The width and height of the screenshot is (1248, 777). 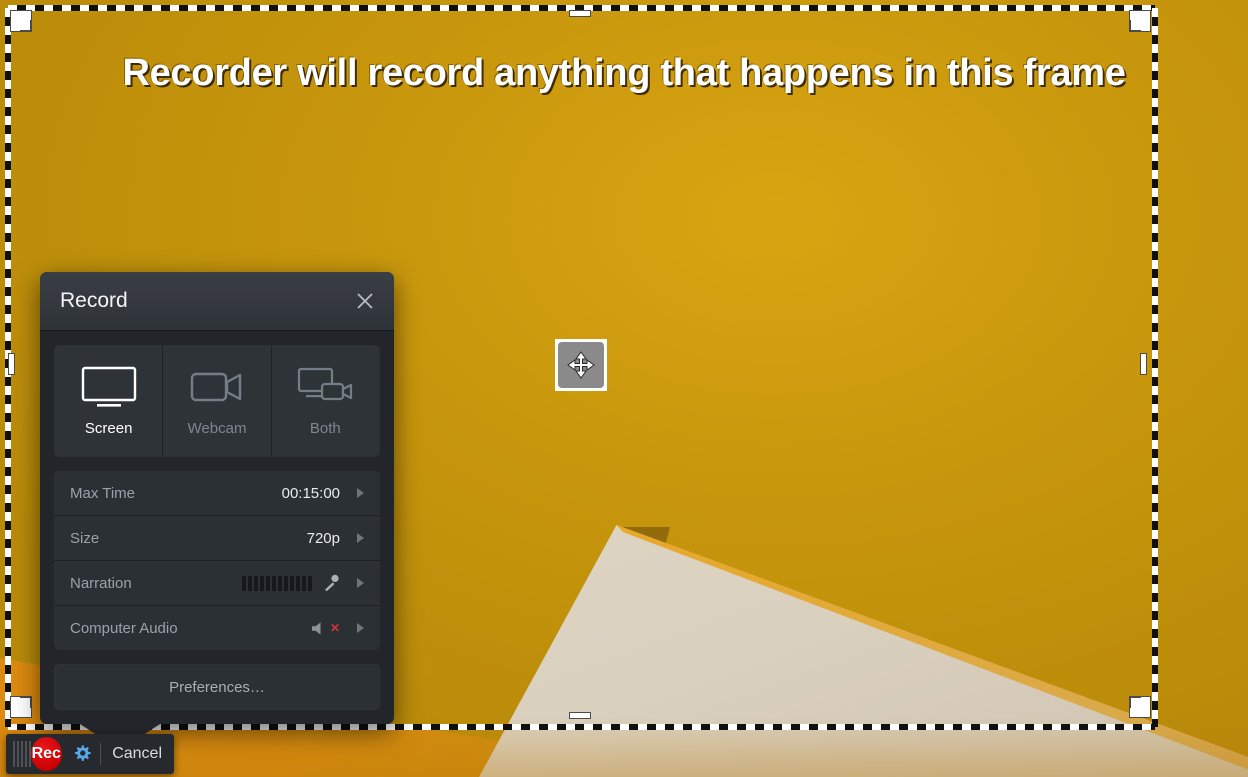 What do you see at coordinates (1135, 25) in the screenshot?
I see `resize-handle-top-right-notch` at bounding box center [1135, 25].